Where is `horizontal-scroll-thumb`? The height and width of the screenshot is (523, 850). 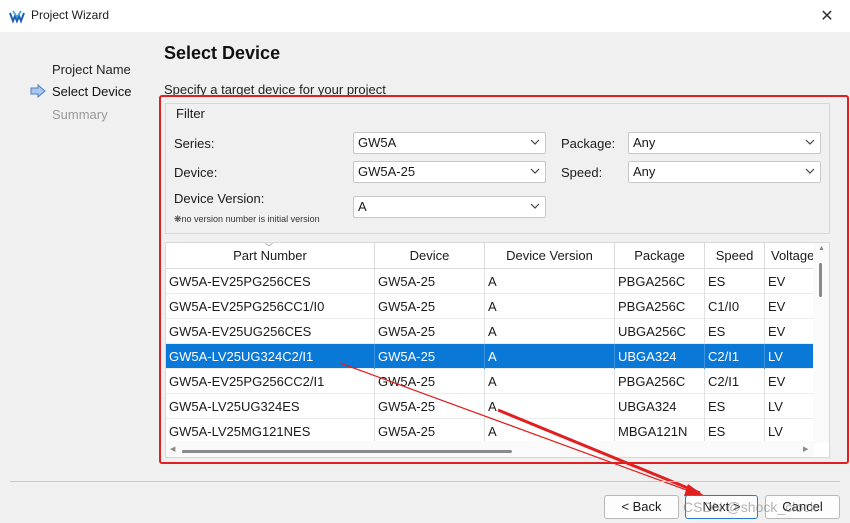 horizontal-scroll-thumb is located at coordinates (347, 451).